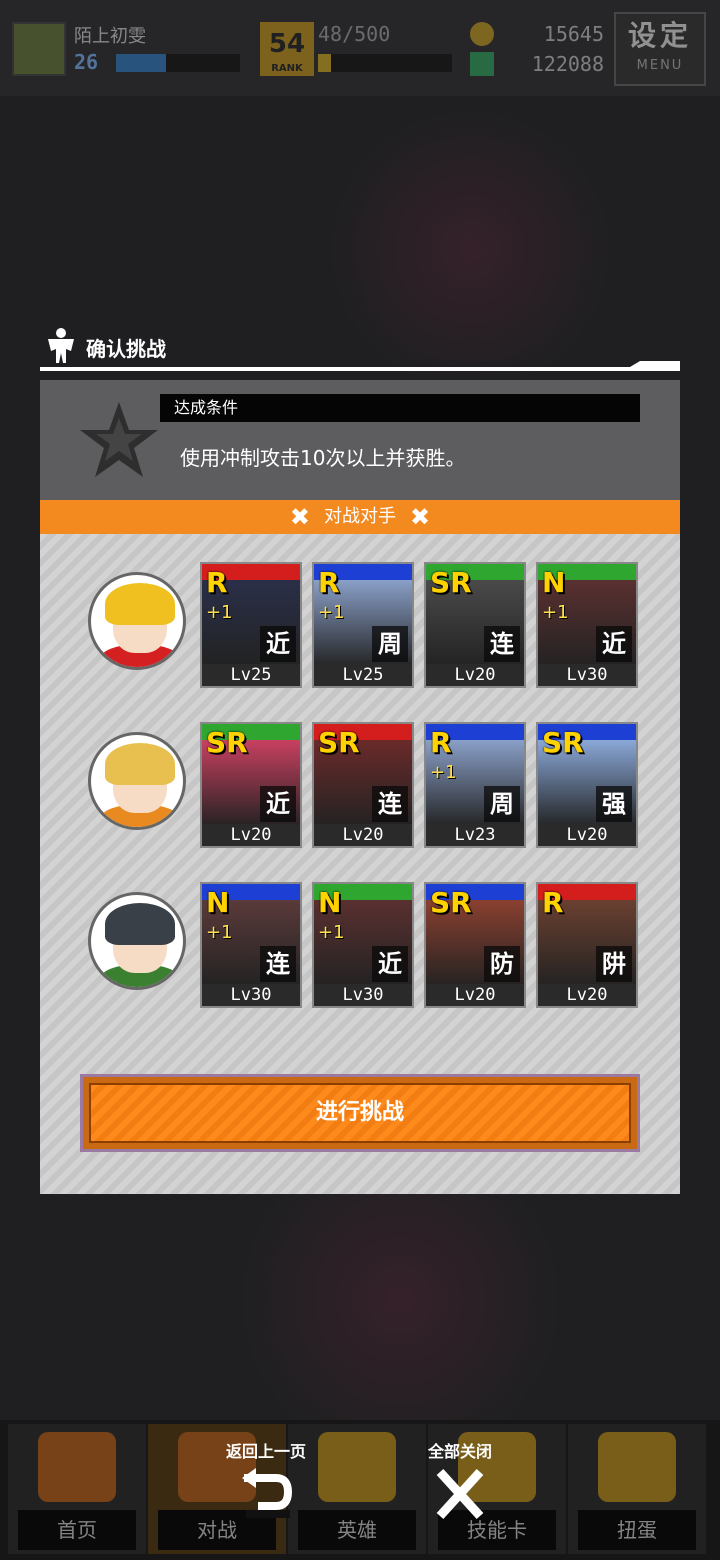 This screenshot has height=1560, width=720. I want to click on player-level: 26, so click(86, 62).